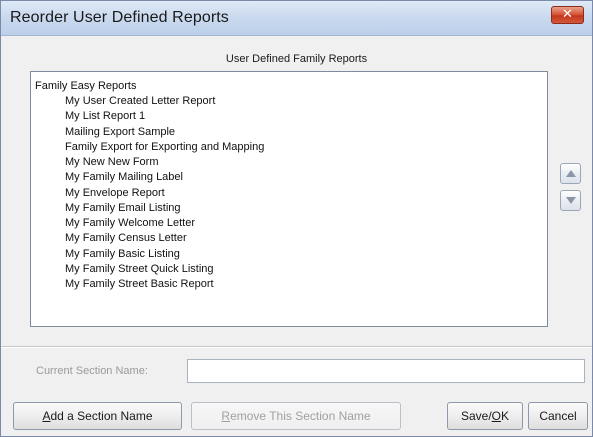 Image resolution: width=593 pixels, height=437 pixels. I want to click on list-item: My Family Census Letter, so click(126, 238).